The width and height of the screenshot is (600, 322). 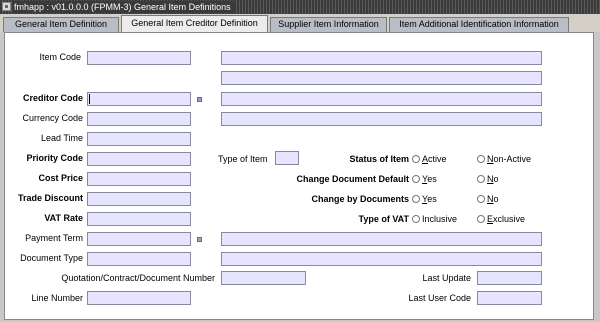 I want to click on vat-inclusive-radio, so click(x=416, y=219).